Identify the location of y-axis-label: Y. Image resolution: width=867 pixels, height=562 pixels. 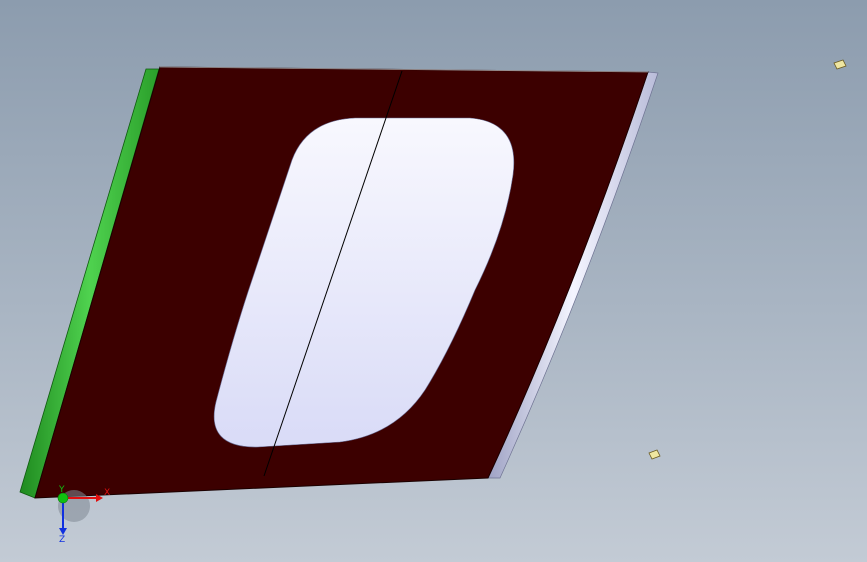
(61, 490).